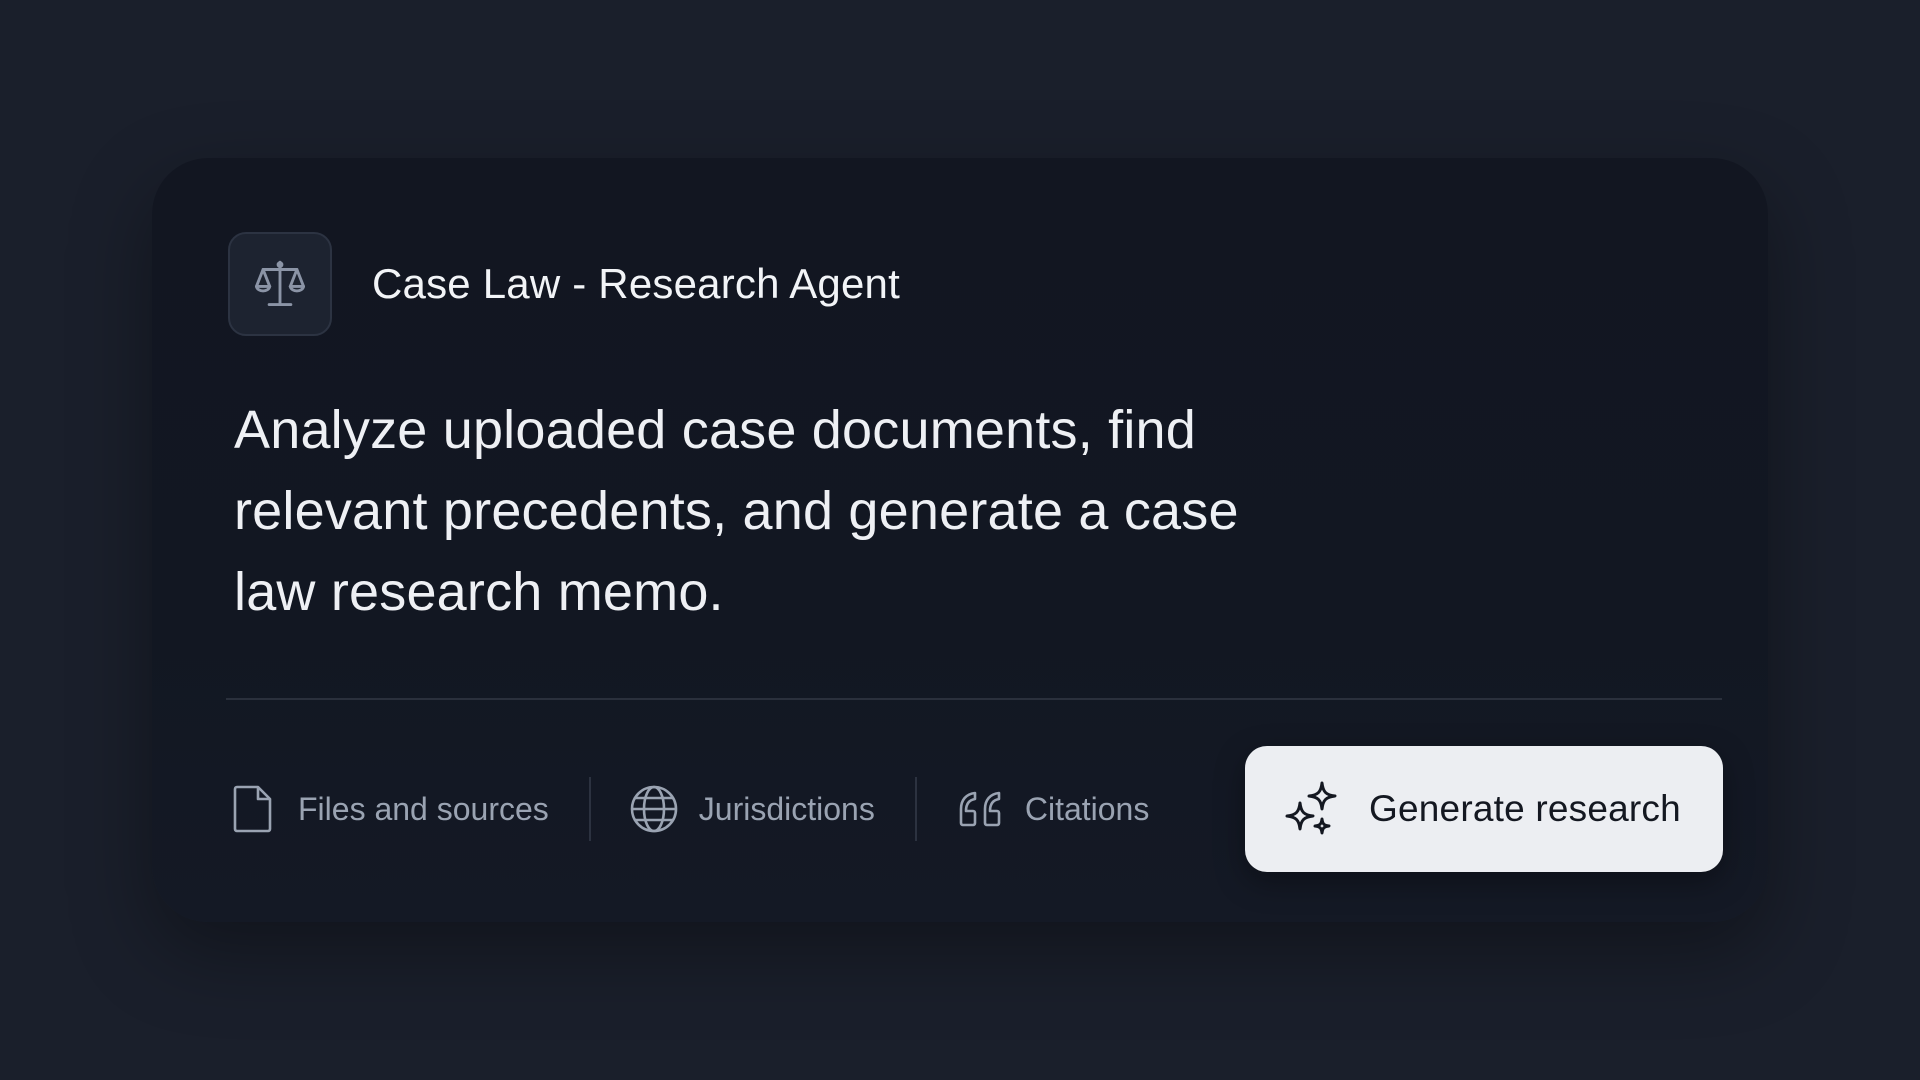 Image resolution: width=1920 pixels, height=1080 pixels. Describe the element at coordinates (980, 809) in the screenshot. I see `quote-icon` at that location.